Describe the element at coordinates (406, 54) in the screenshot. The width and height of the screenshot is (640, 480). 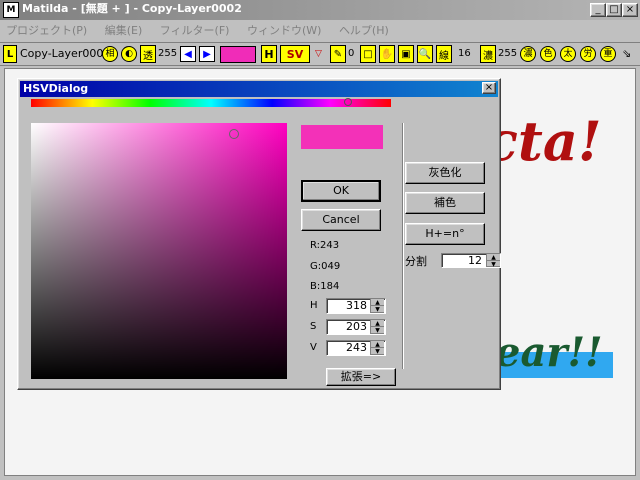
I see `bucket-icon: ▣` at that location.